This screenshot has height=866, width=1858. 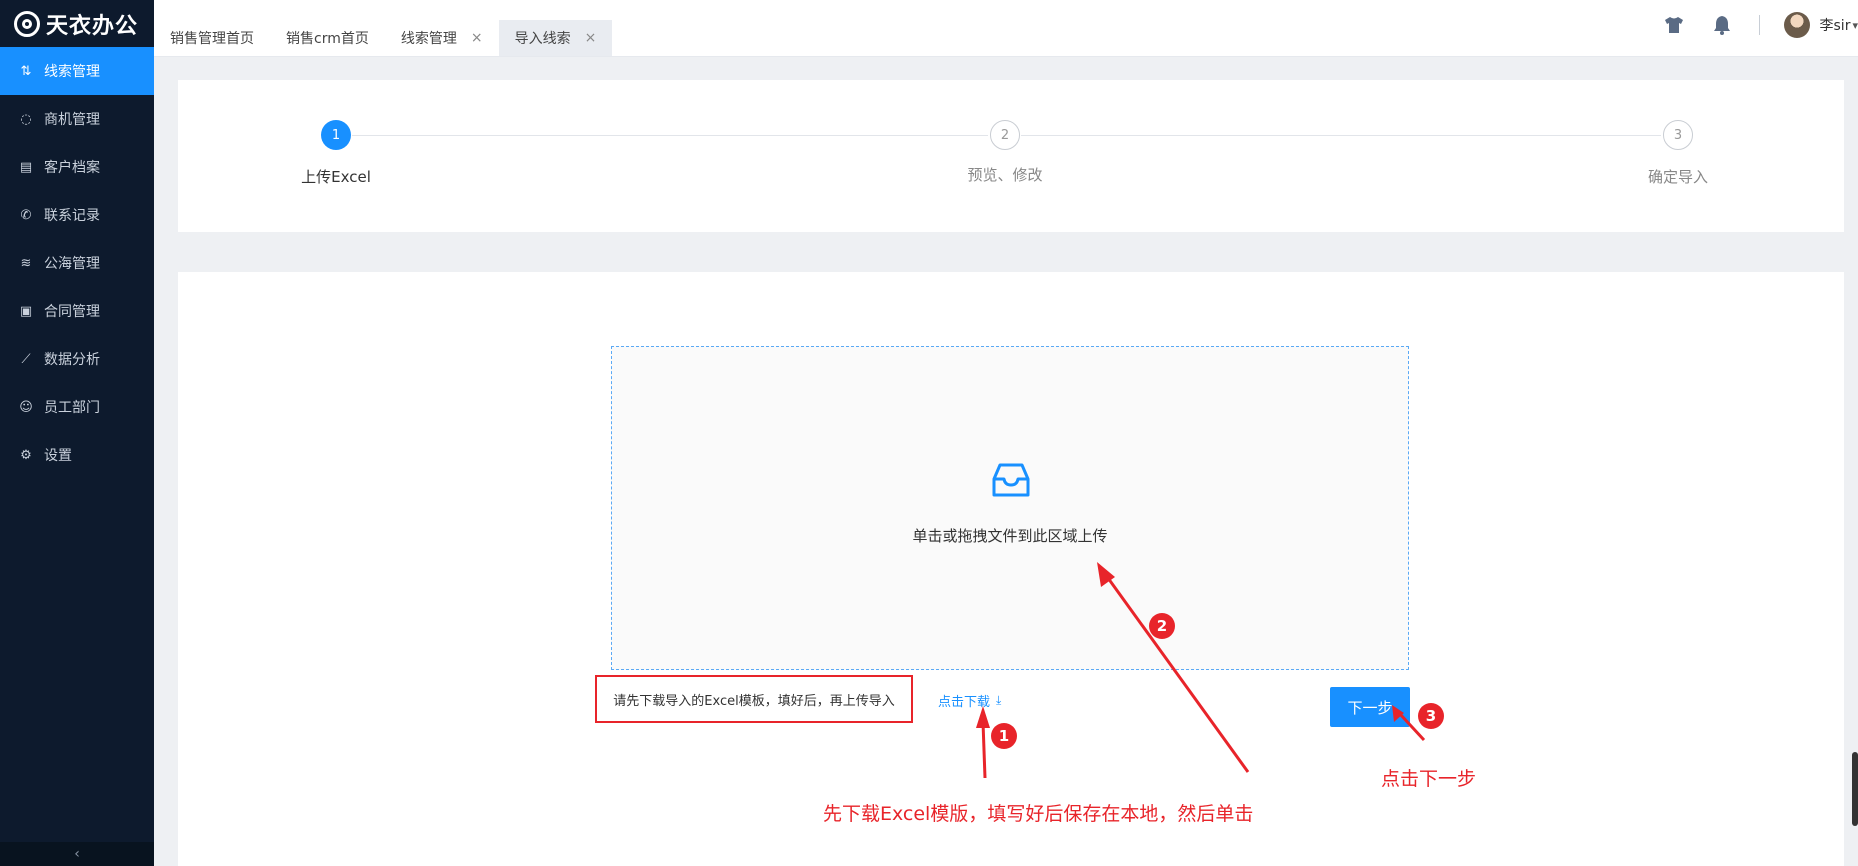 I want to click on sidebar-item-3: ▤ 客户档案, so click(x=77, y=167).